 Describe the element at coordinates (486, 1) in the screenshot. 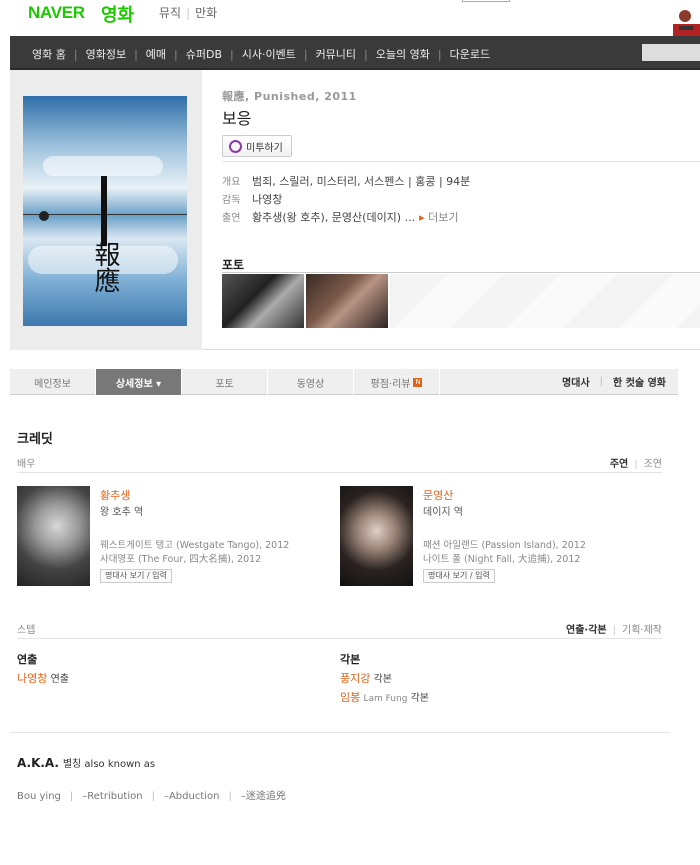

I see `top-search-input` at that location.